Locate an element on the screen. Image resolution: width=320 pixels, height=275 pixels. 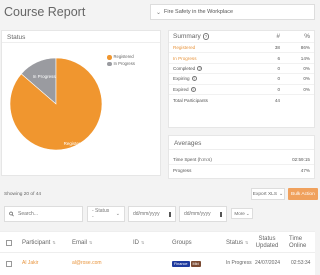
summary-label: Expired is located at coordinates (181, 89).